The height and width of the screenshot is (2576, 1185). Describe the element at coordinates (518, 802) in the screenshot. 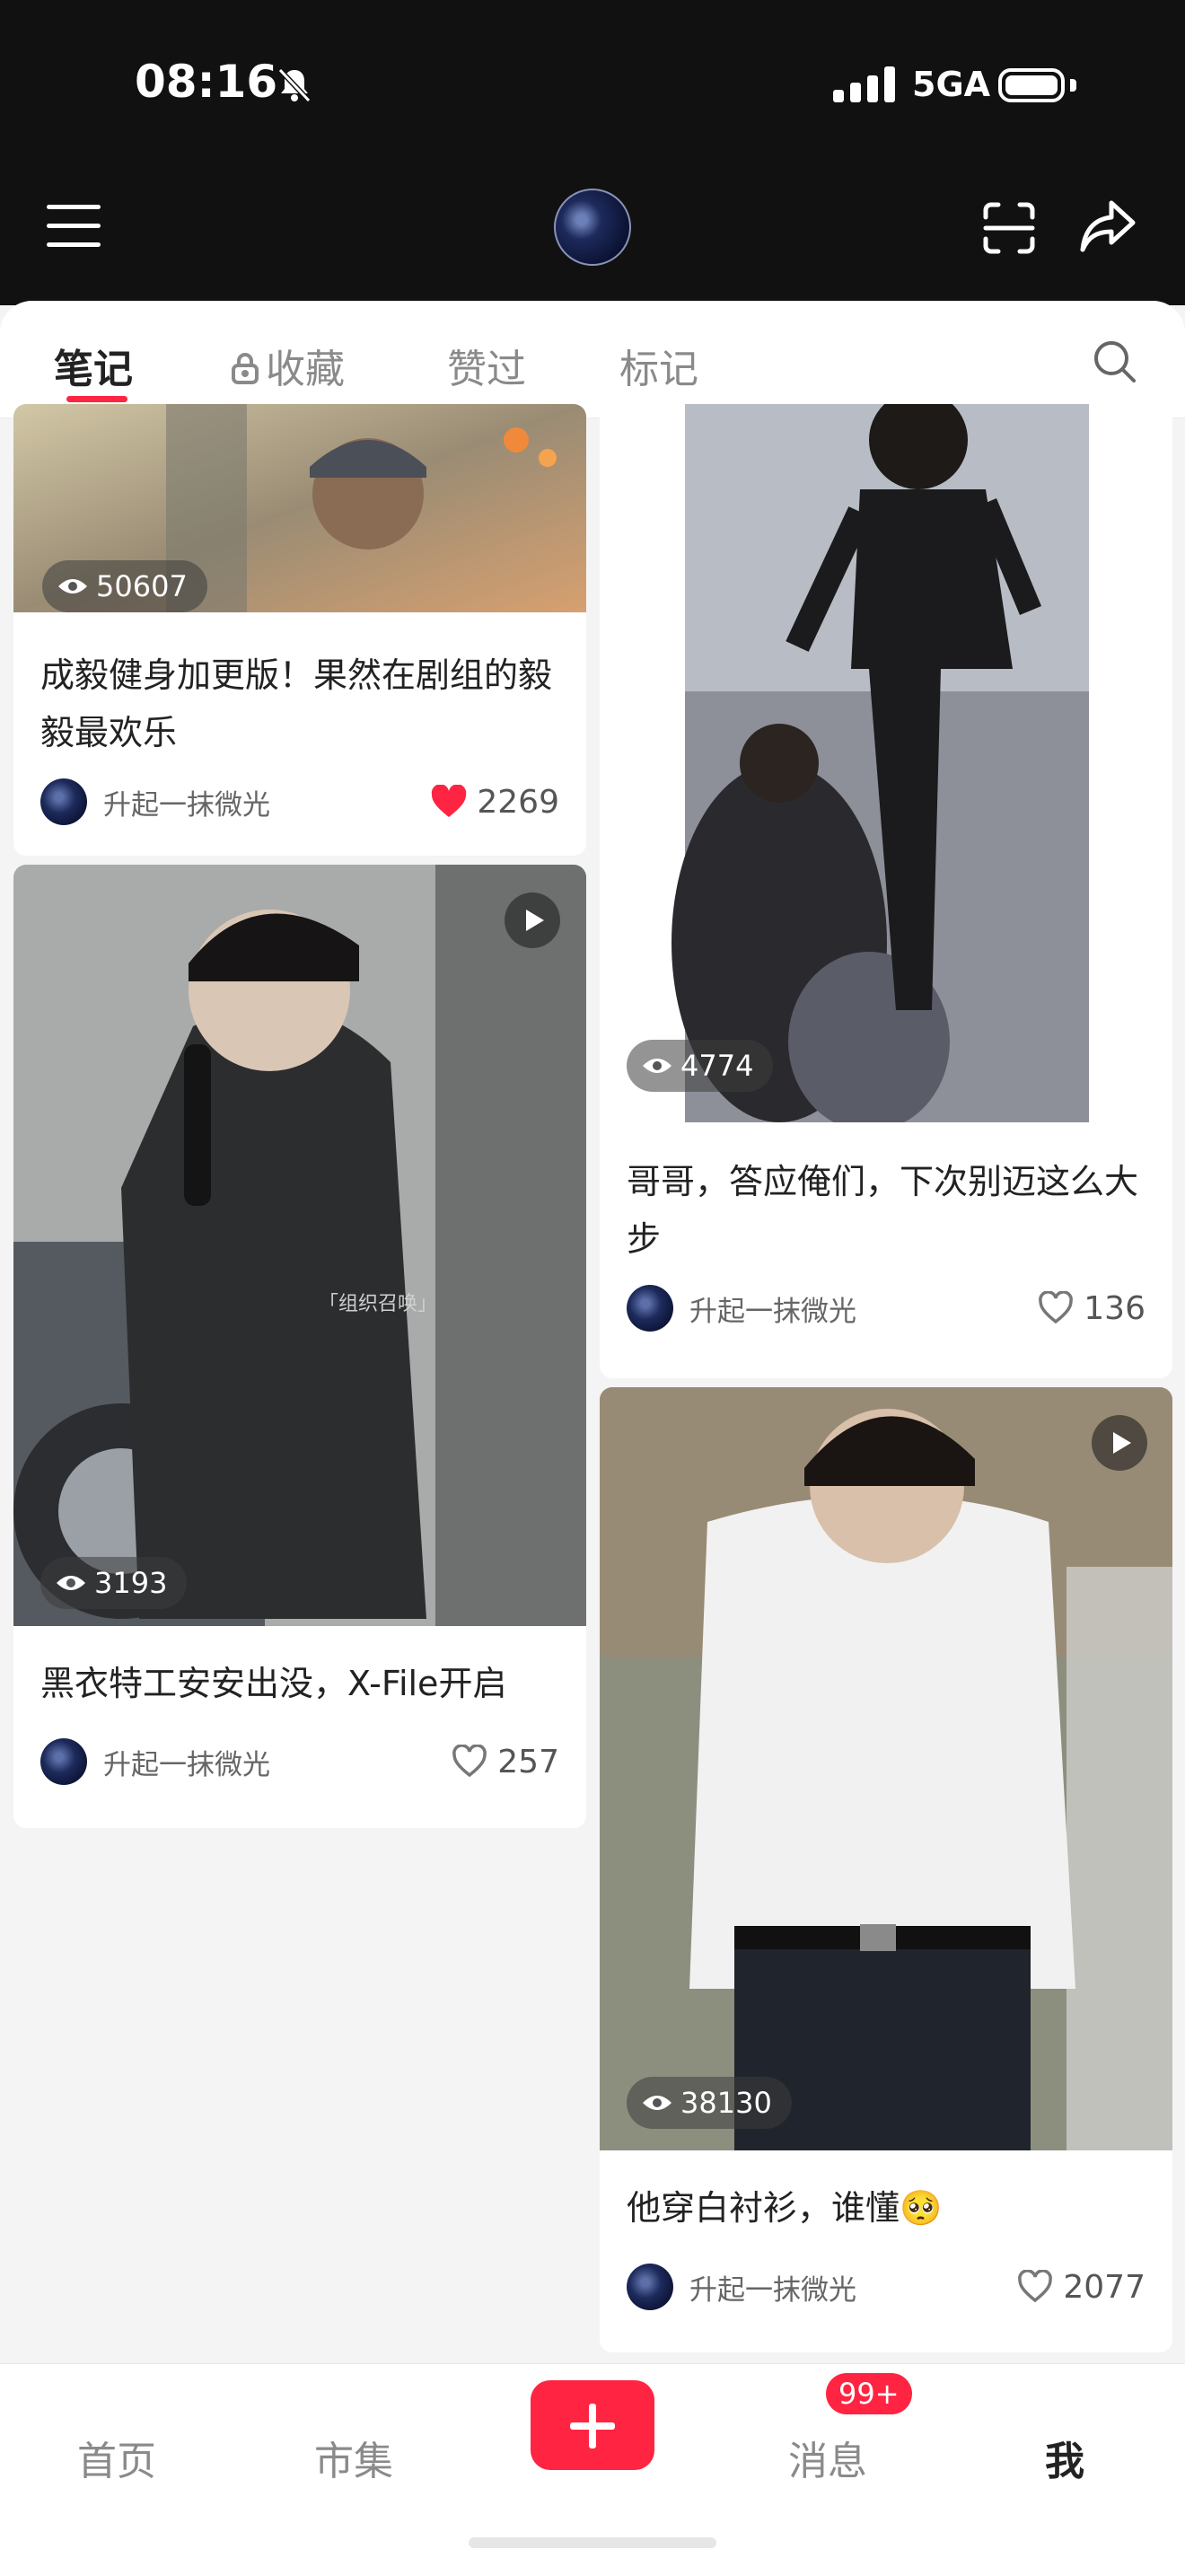

I see `like-count: 2269` at that location.